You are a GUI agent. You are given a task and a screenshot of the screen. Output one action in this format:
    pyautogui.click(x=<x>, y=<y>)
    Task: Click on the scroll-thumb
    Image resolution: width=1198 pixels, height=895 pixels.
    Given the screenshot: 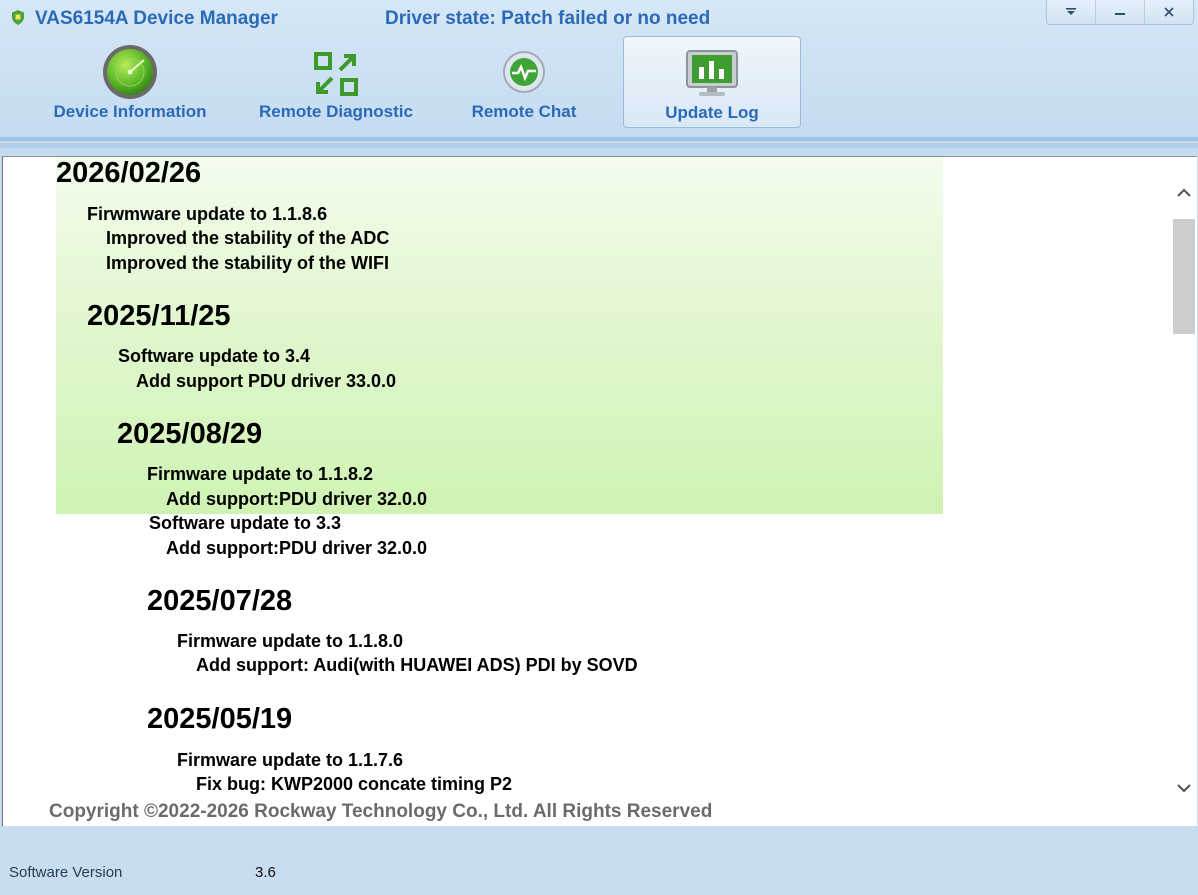 What is the action you would take?
    pyautogui.click(x=1184, y=276)
    